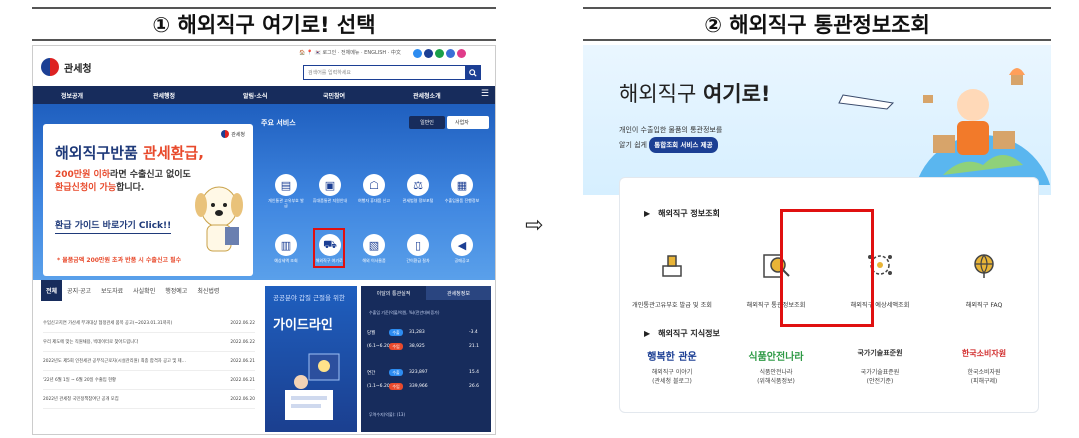 The image size is (1079, 438). I want to click on service-refund: ▯ 간이환급 절차, so click(418, 248).